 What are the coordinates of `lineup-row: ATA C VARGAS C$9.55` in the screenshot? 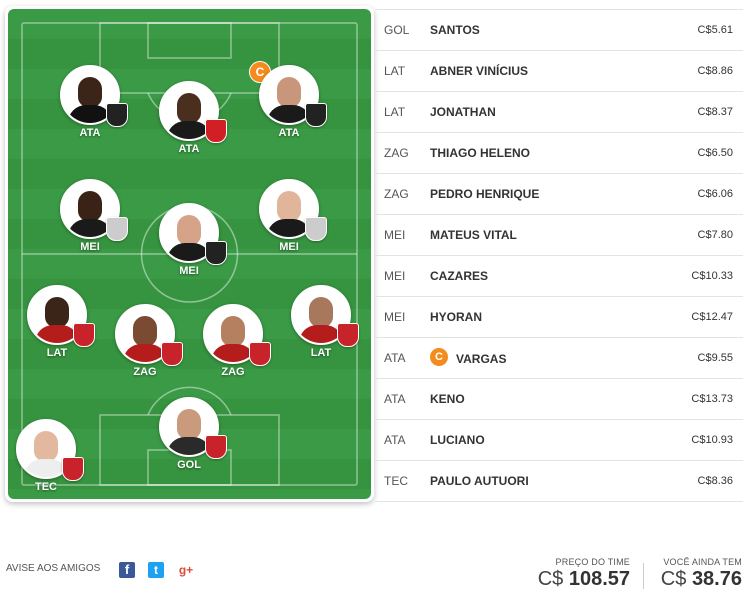 It's located at (559, 358).